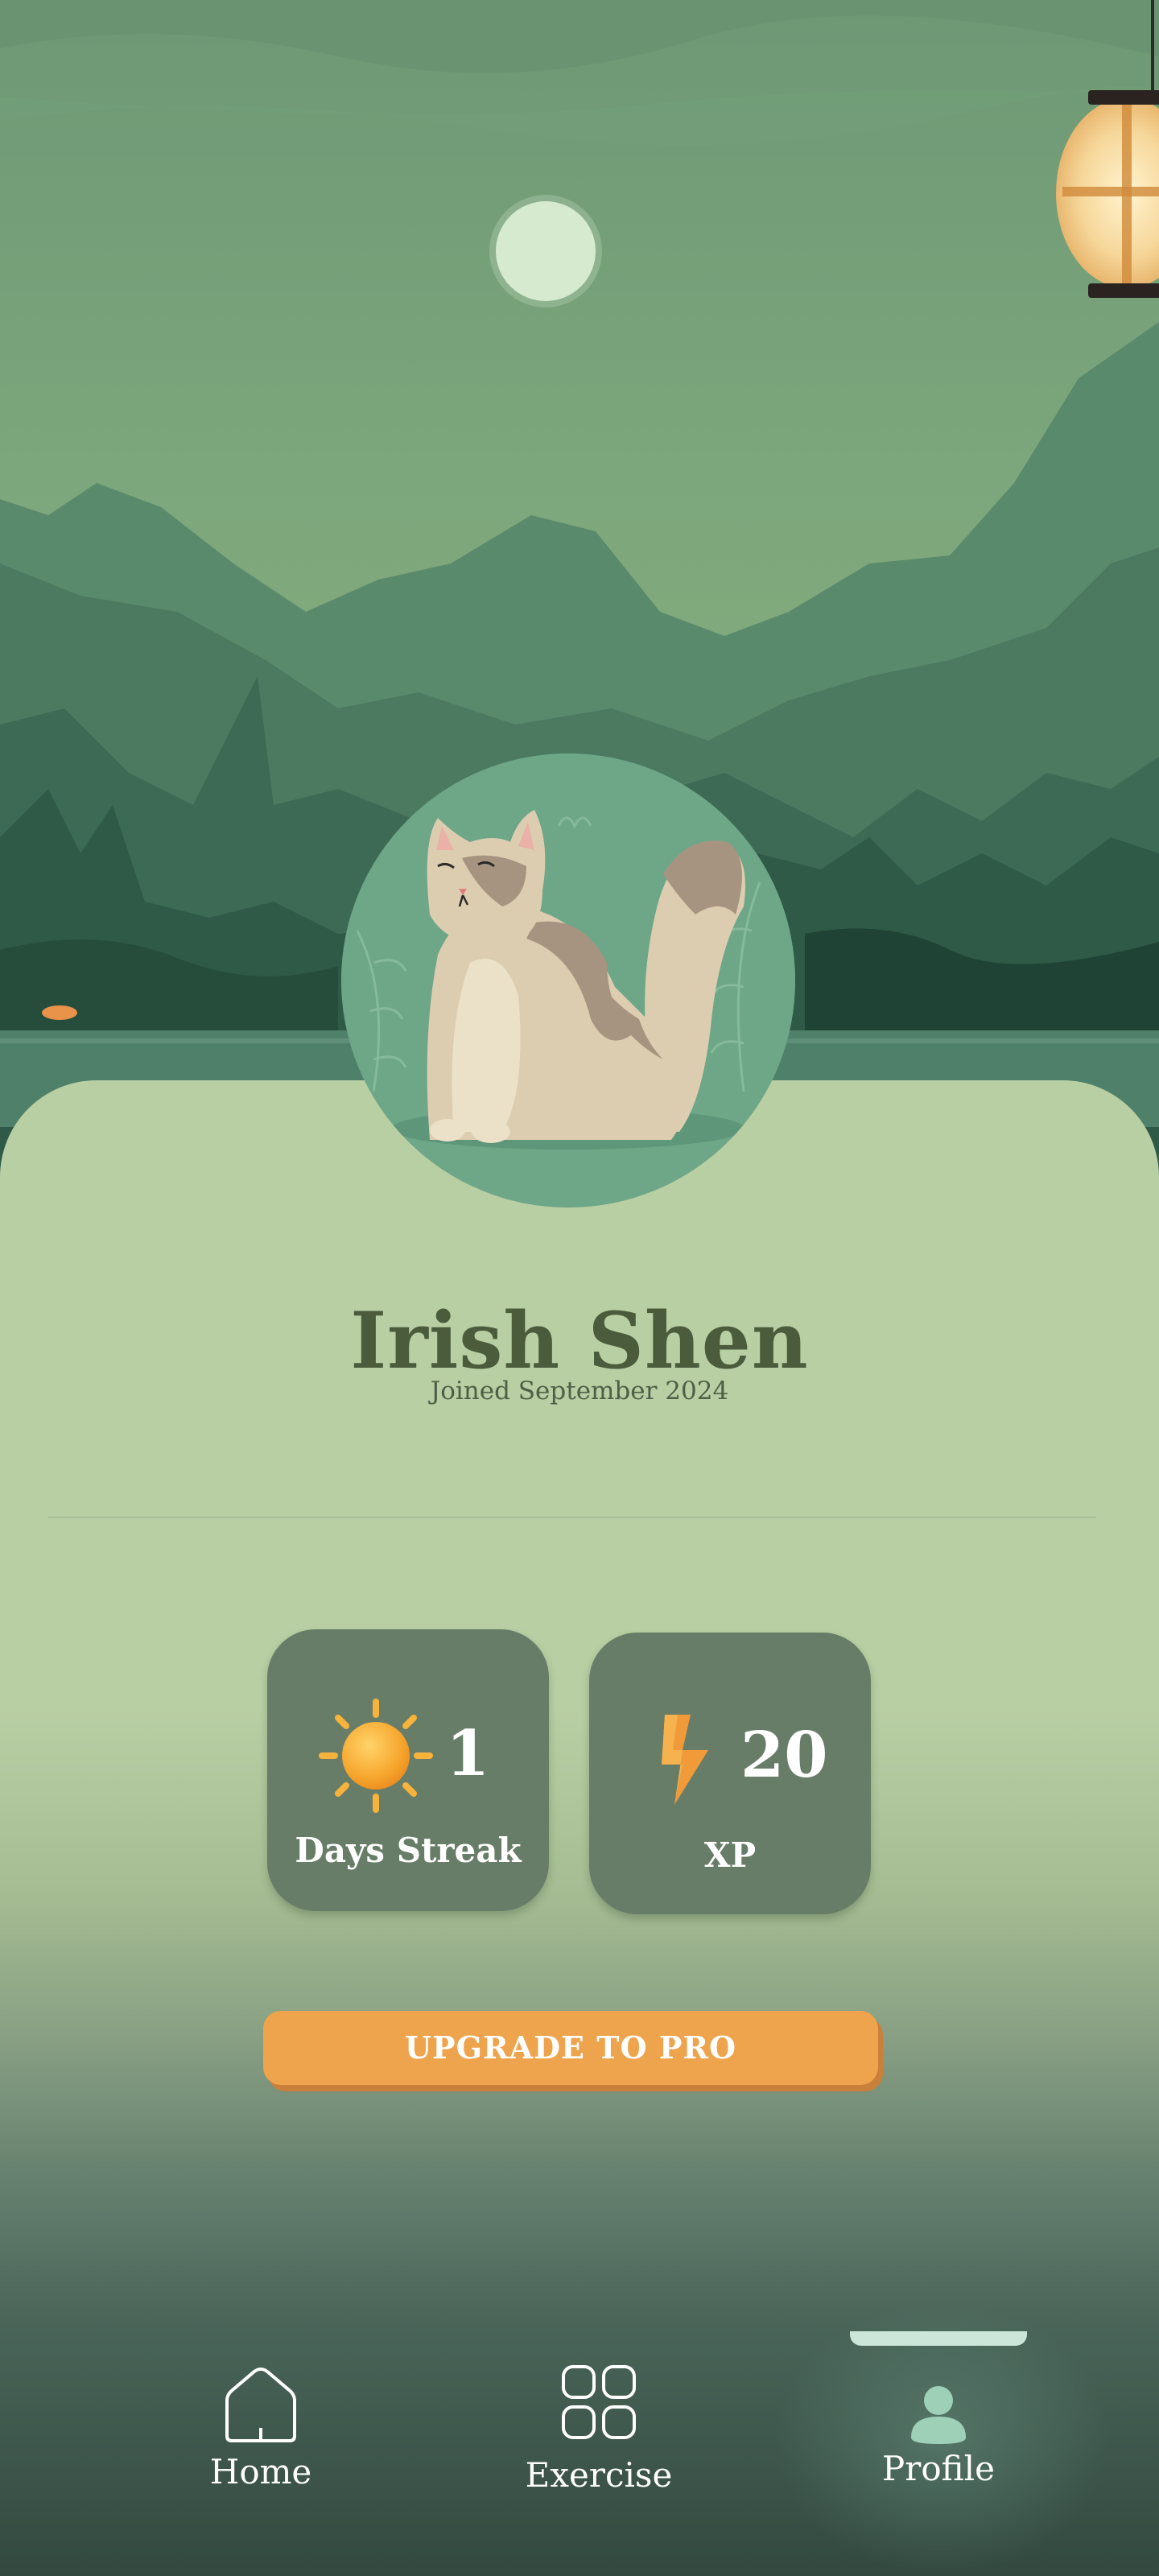 The image size is (1159, 2576). I want to click on bottom-nav: Home Exercise Profile, so click(579, 2439).